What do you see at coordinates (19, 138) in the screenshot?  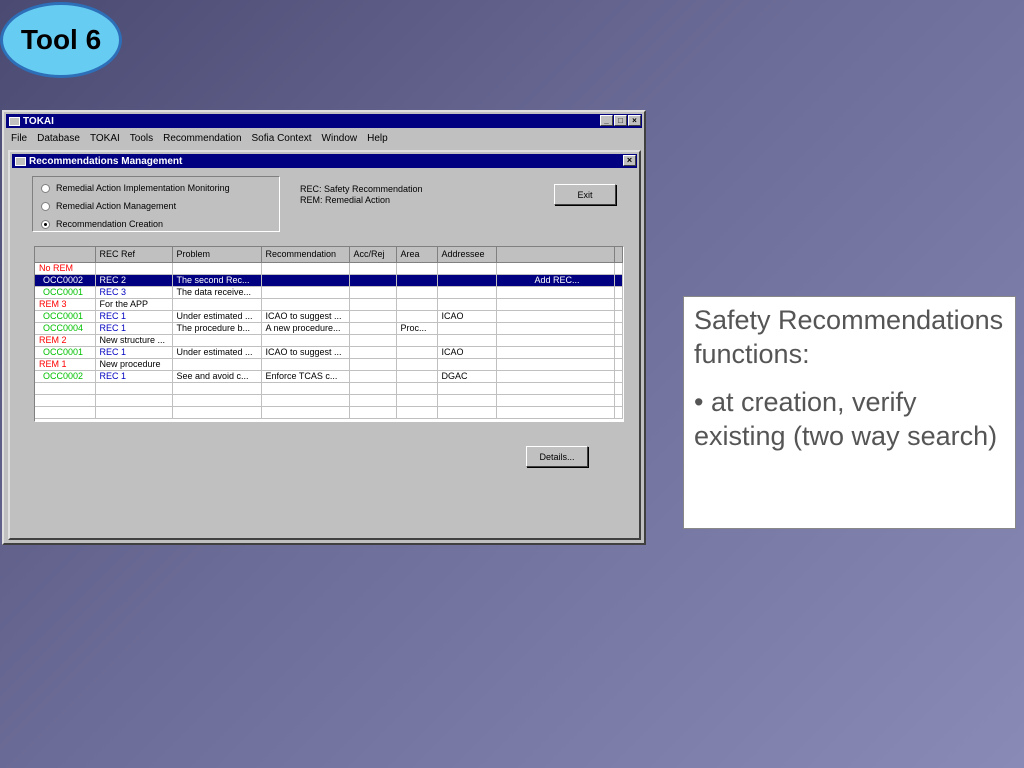 I see `menu-file: File` at bounding box center [19, 138].